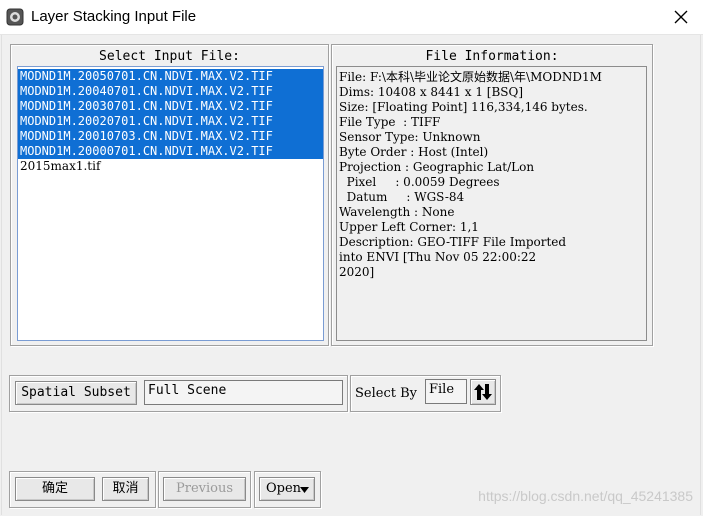  Describe the element at coordinates (170, 121) in the screenshot. I see `file-list-item: MODND1M.20020701.CN.NDVI.MAX.V2.TIF` at that location.